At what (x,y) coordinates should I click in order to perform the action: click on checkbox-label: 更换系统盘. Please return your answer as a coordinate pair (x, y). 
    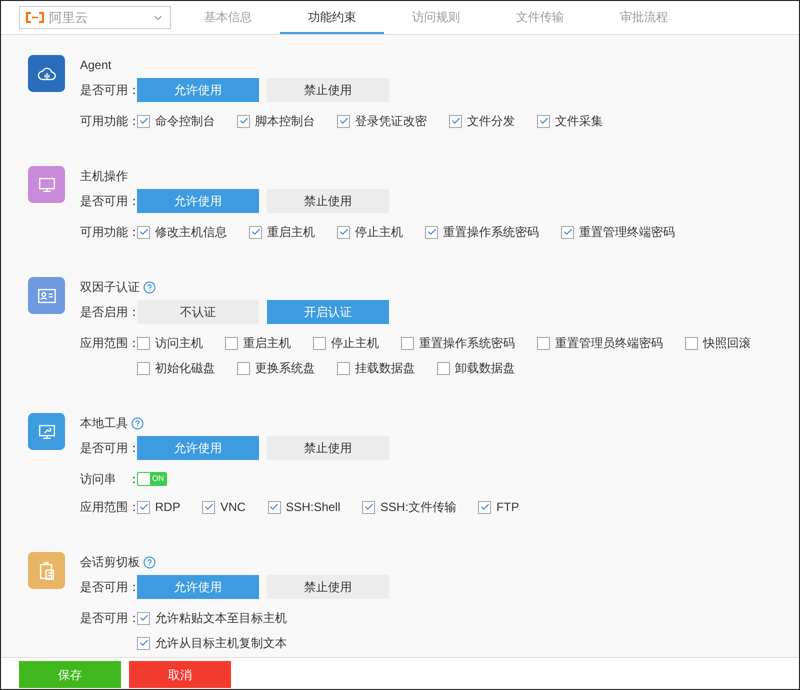
    Looking at the image, I should click on (285, 368).